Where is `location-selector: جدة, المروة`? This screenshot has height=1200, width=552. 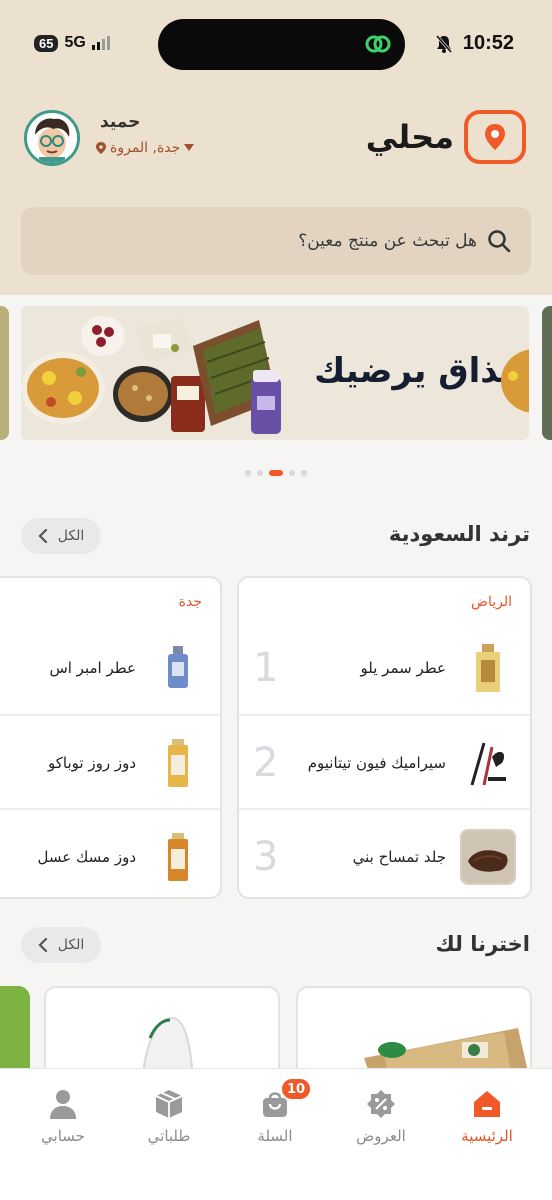
location-selector: جدة, المروة is located at coordinates (176, 148).